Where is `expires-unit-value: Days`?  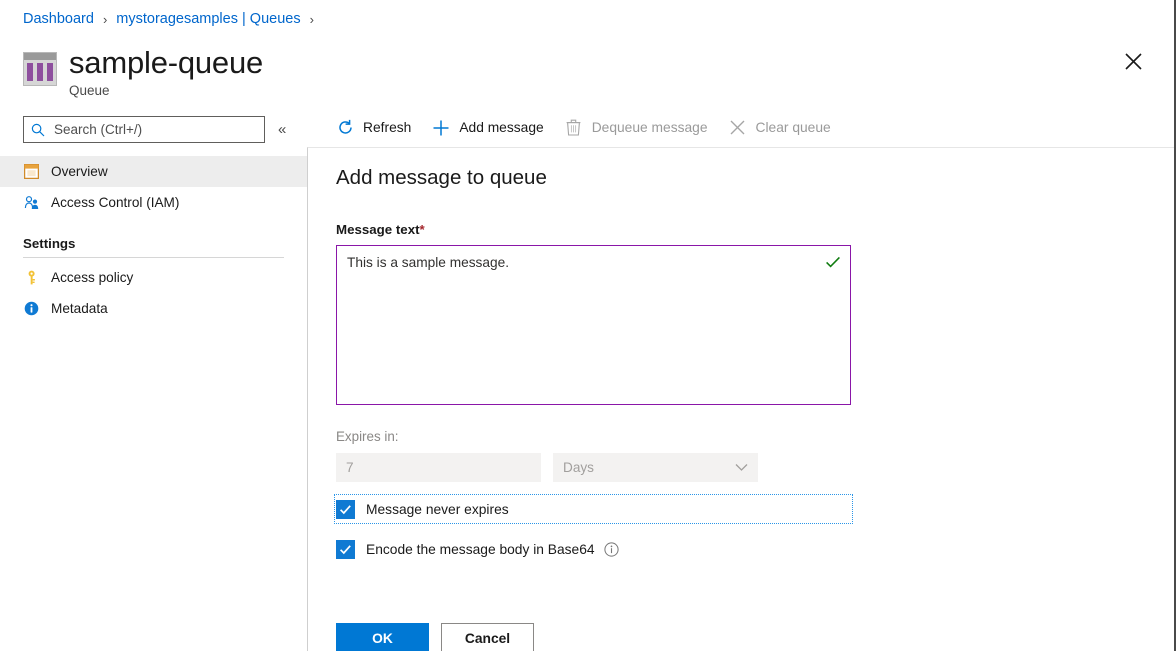 expires-unit-value: Days is located at coordinates (578, 467).